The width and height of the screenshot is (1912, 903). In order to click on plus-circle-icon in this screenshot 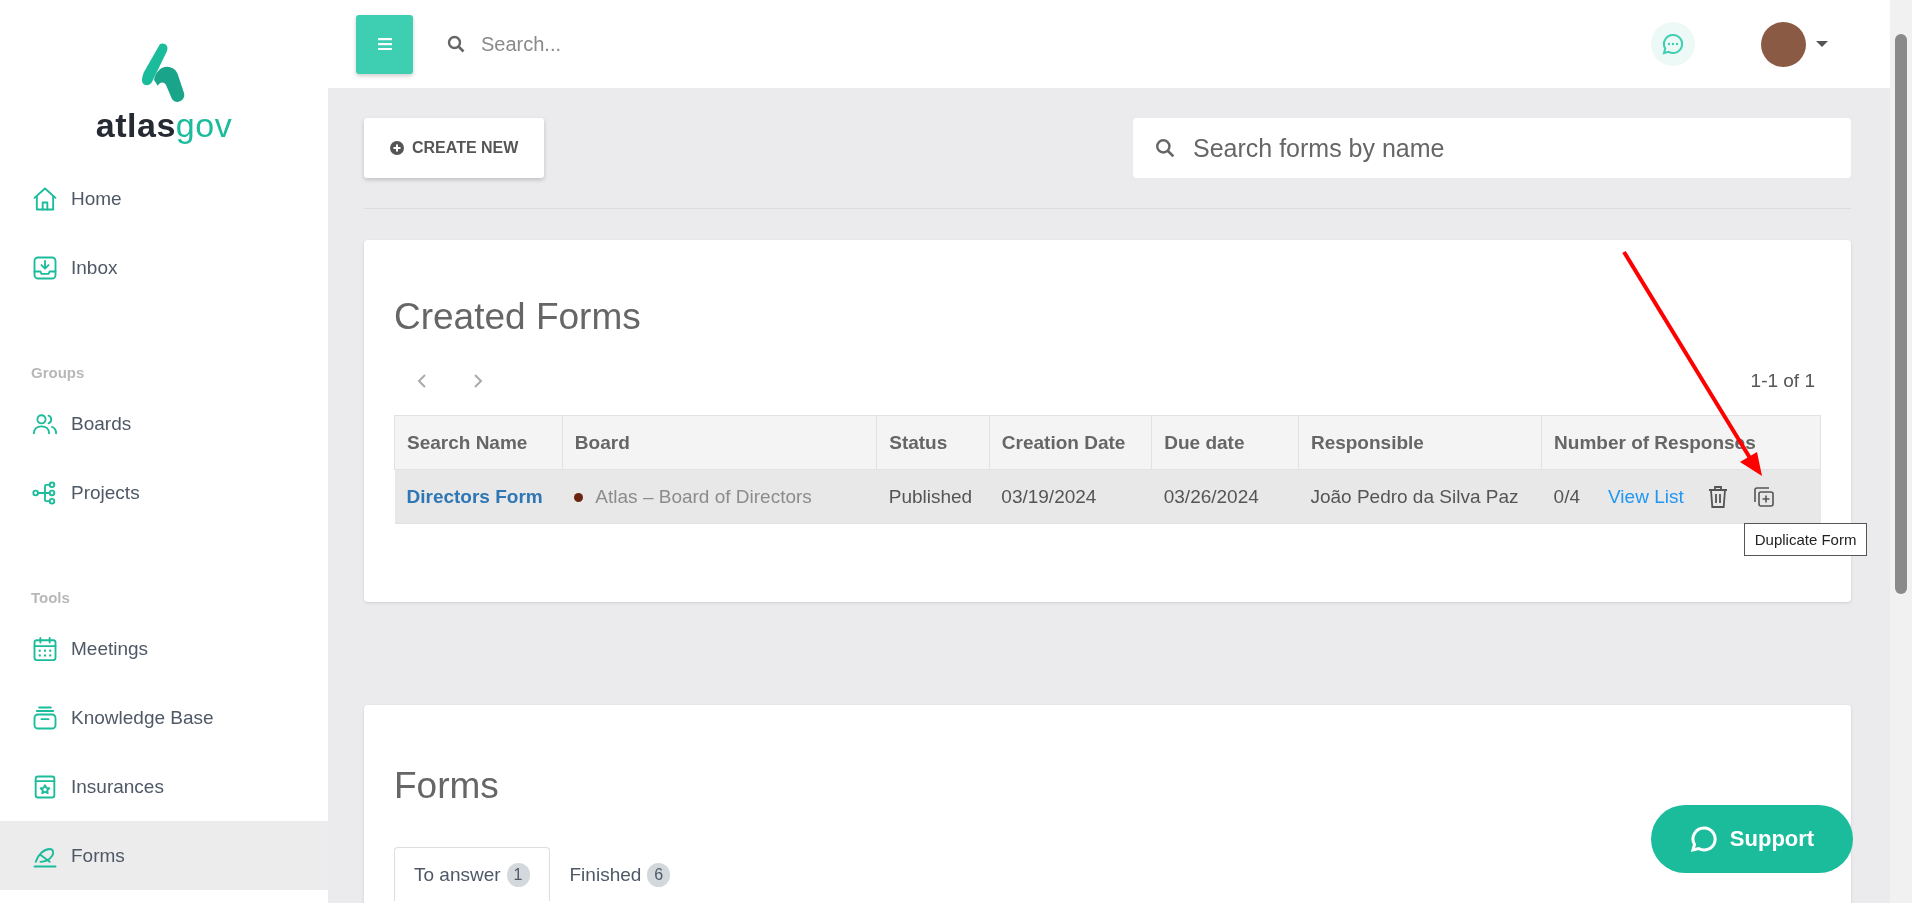, I will do `click(397, 148)`.